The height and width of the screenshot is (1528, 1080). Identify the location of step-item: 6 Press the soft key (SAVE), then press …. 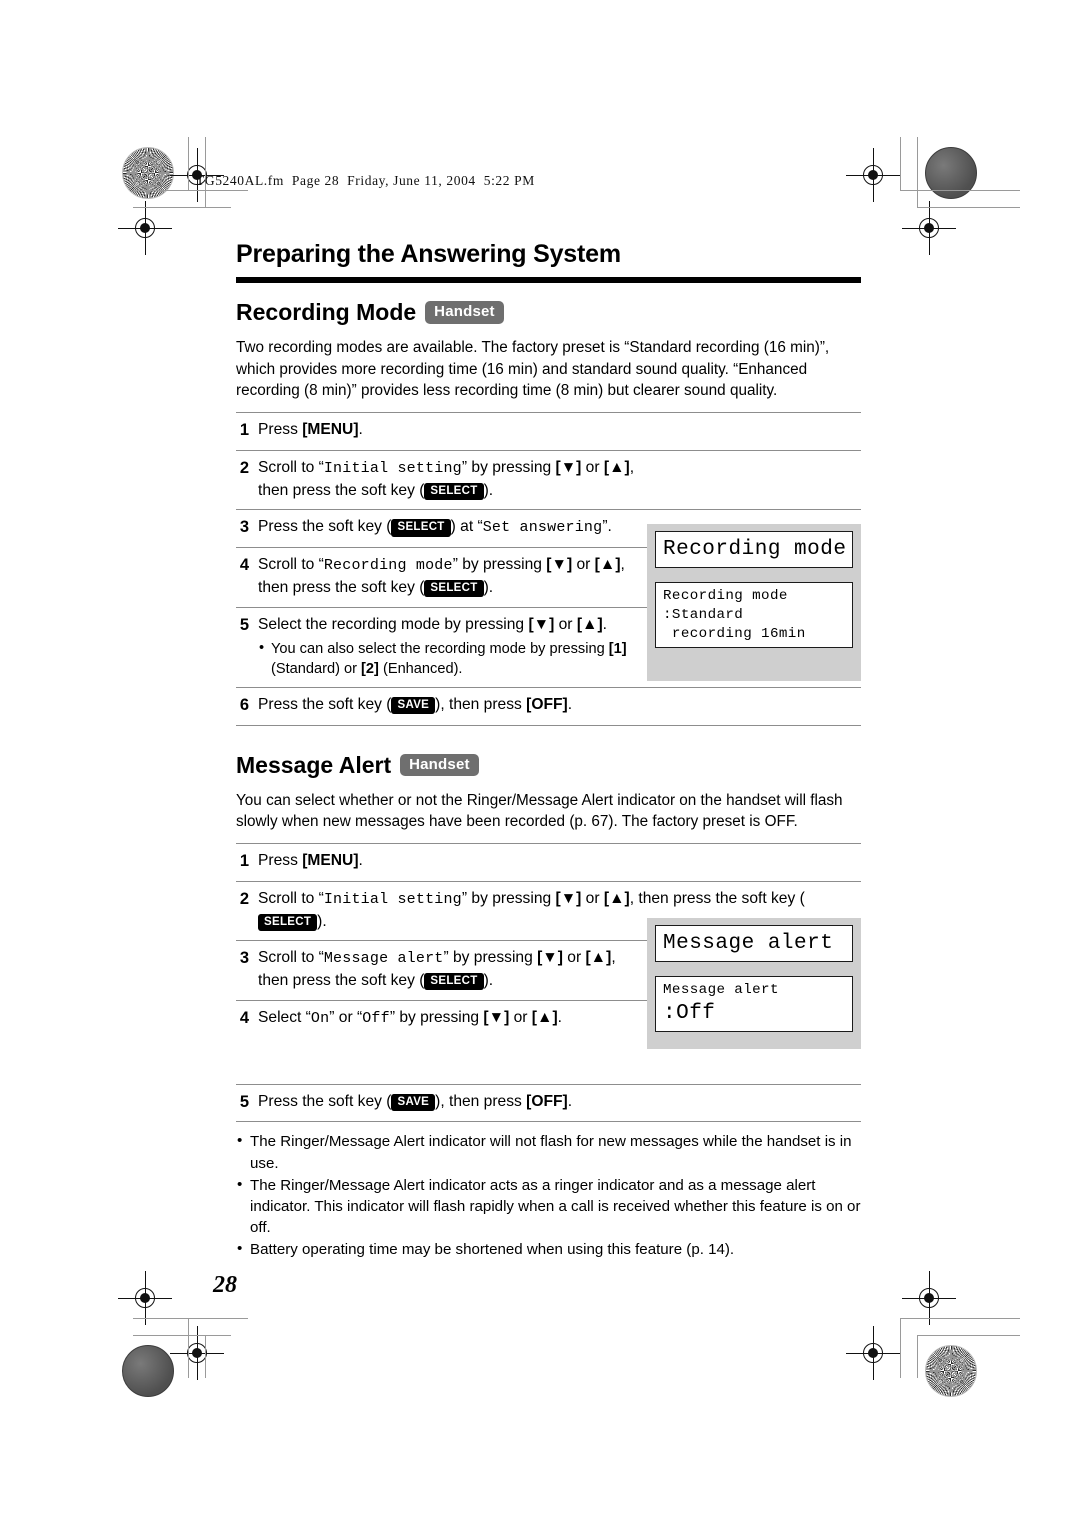
(548, 706).